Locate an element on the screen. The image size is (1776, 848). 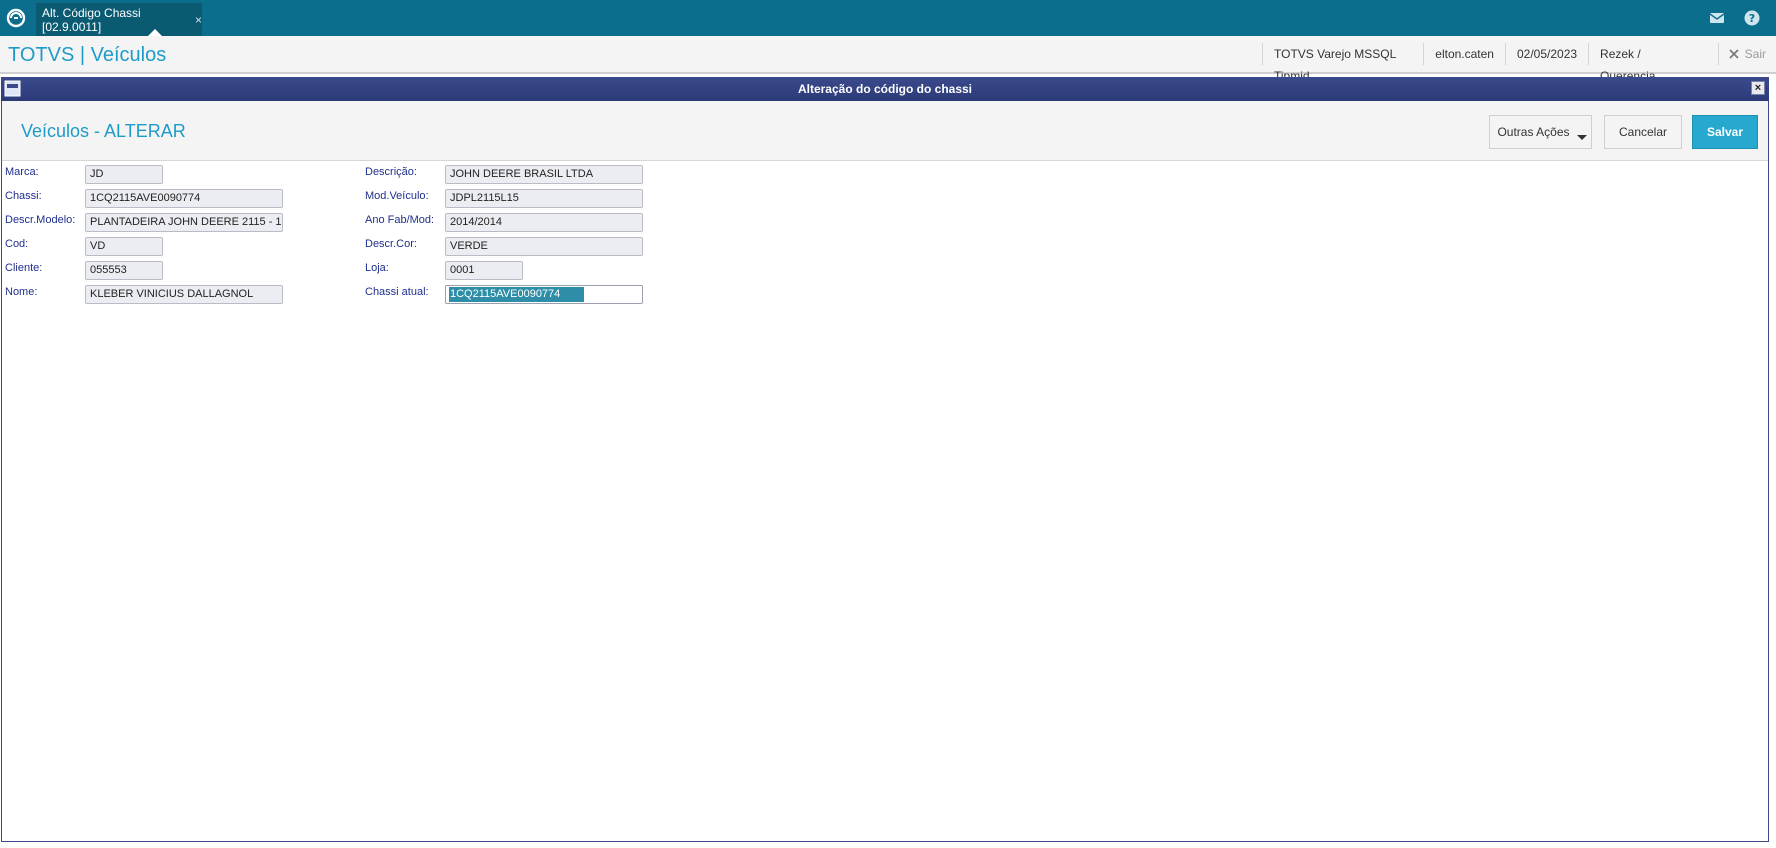
field-label-ano-fab-mod: Ano Fab/Mod: is located at coordinates (400, 220).